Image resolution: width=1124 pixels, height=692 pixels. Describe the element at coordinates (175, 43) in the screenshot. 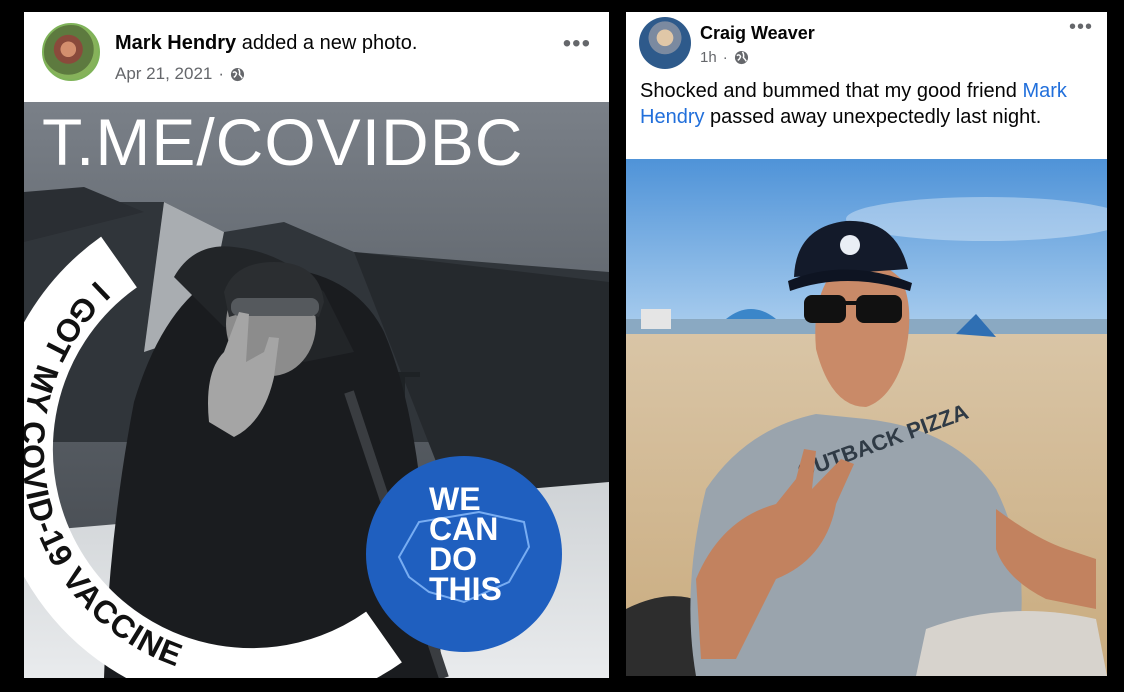

I see `author-name: Mark Hendry` at that location.